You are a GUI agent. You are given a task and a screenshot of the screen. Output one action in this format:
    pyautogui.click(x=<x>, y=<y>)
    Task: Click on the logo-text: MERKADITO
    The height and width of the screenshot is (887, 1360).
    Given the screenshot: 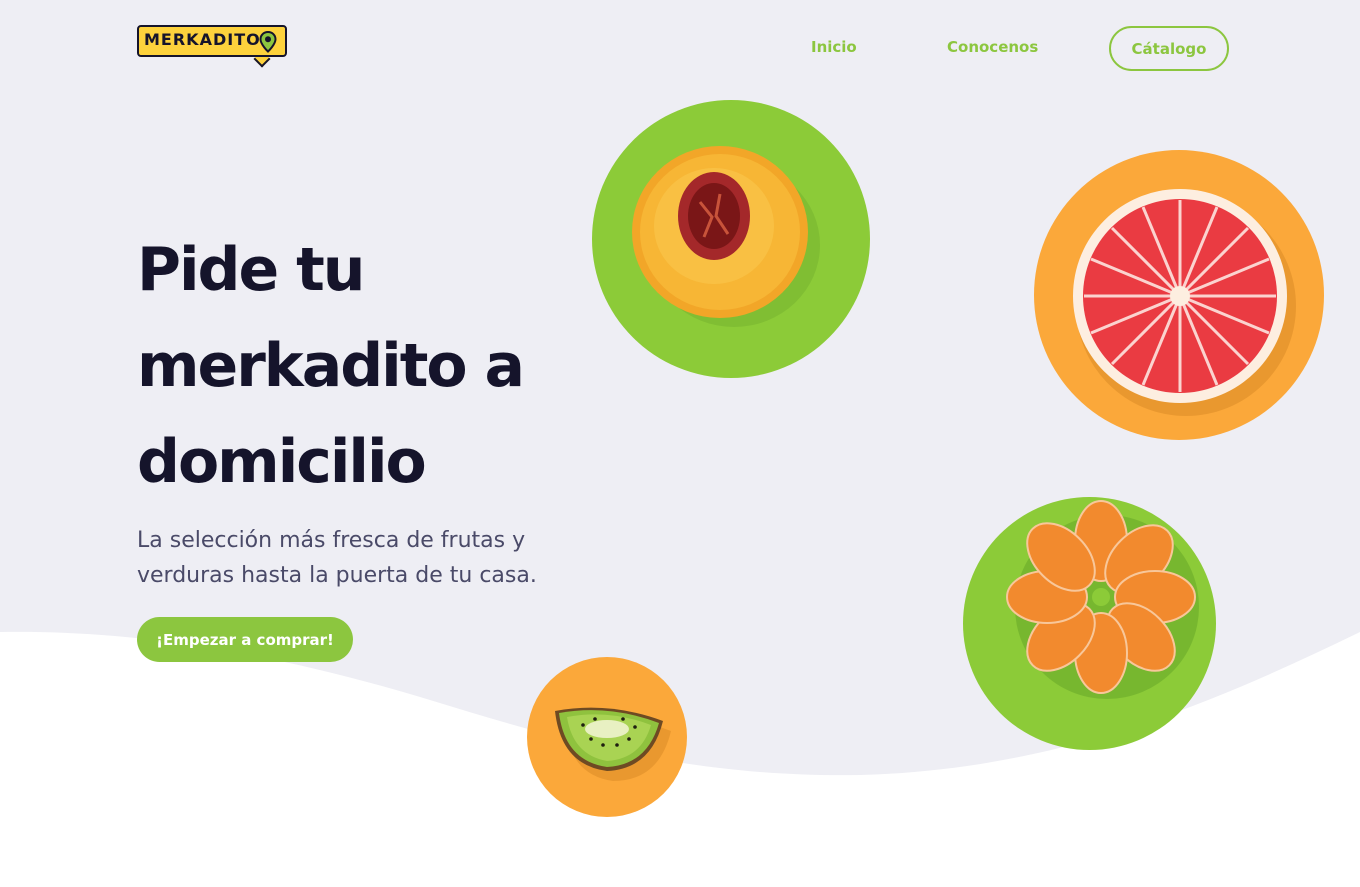 What is the action you would take?
    pyautogui.click(x=202, y=39)
    